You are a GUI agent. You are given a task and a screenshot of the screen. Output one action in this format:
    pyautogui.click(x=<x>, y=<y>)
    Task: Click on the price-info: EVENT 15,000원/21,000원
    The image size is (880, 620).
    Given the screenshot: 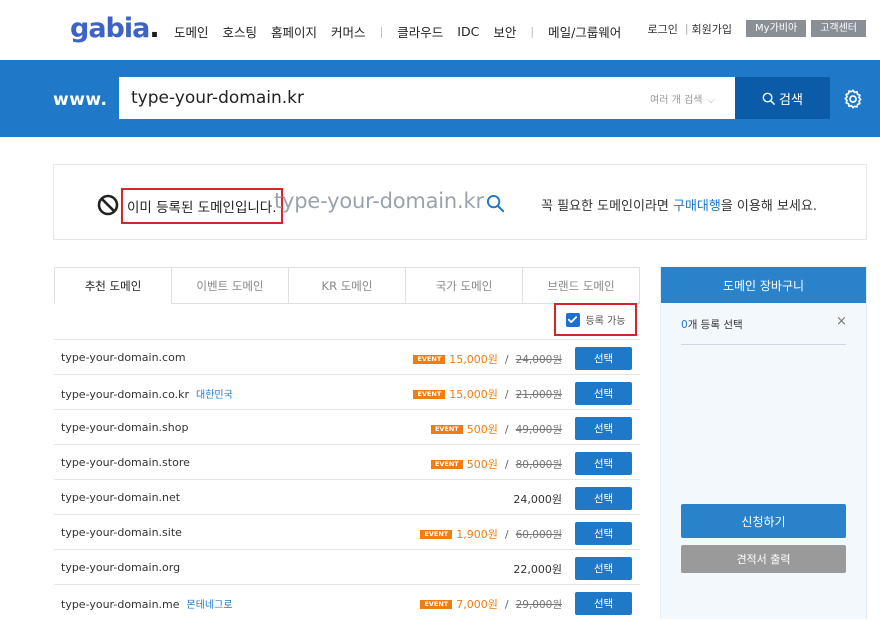 What is the action you would take?
    pyautogui.click(x=487, y=394)
    